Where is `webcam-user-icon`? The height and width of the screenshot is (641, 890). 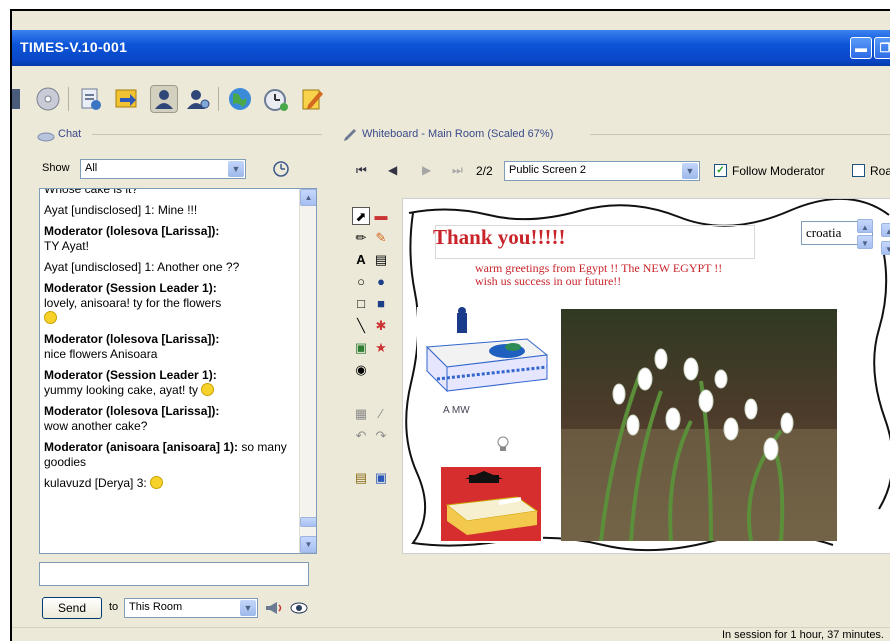
webcam-user-icon is located at coordinates (198, 99).